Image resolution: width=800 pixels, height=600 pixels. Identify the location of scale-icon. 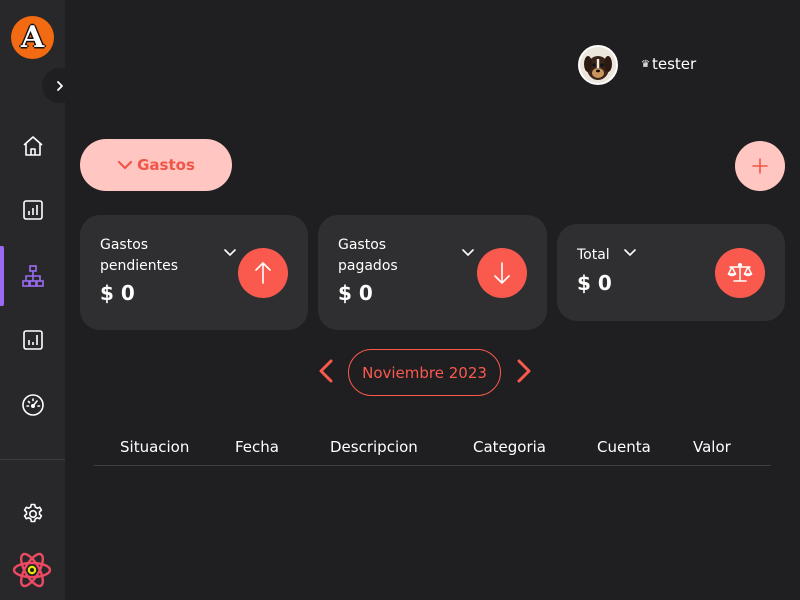
(740, 272).